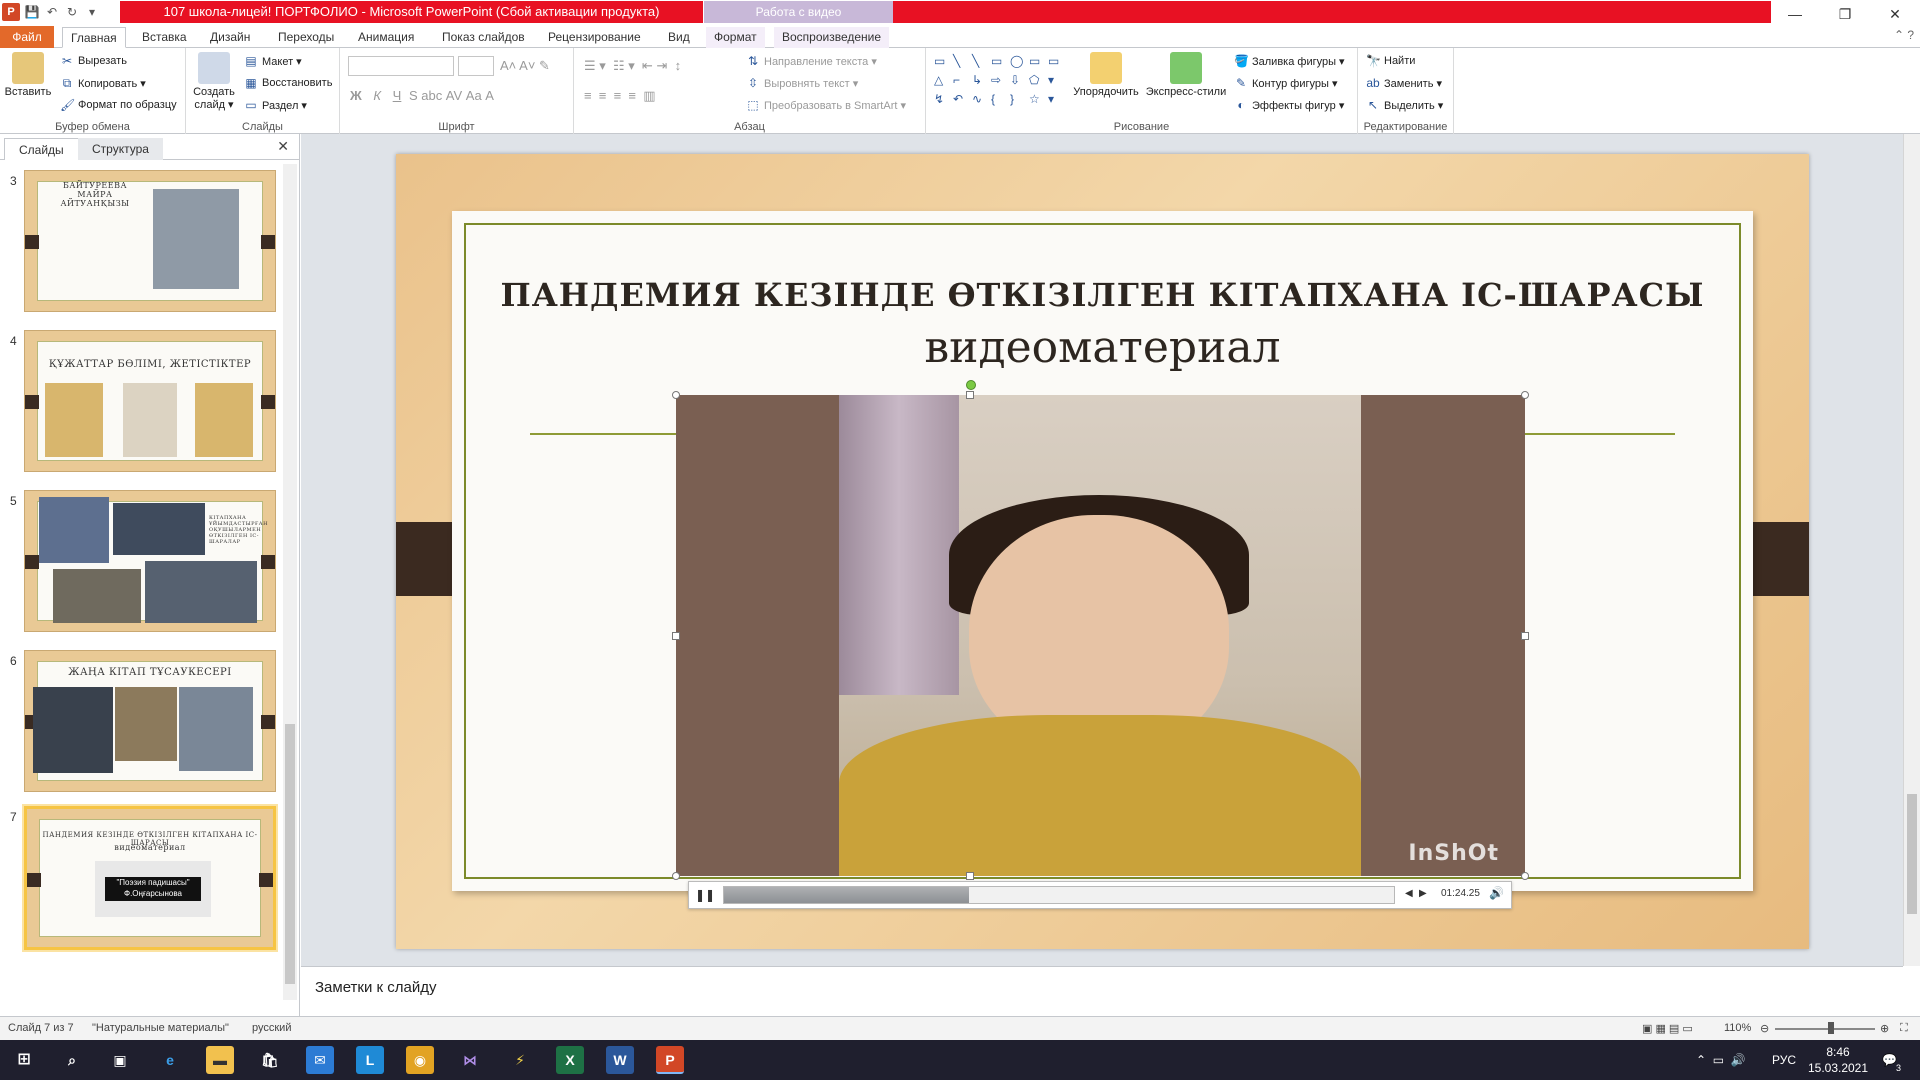 The height and width of the screenshot is (1080, 1920). What do you see at coordinates (41, 149) in the screenshot?
I see `tab-slides: Слайды` at bounding box center [41, 149].